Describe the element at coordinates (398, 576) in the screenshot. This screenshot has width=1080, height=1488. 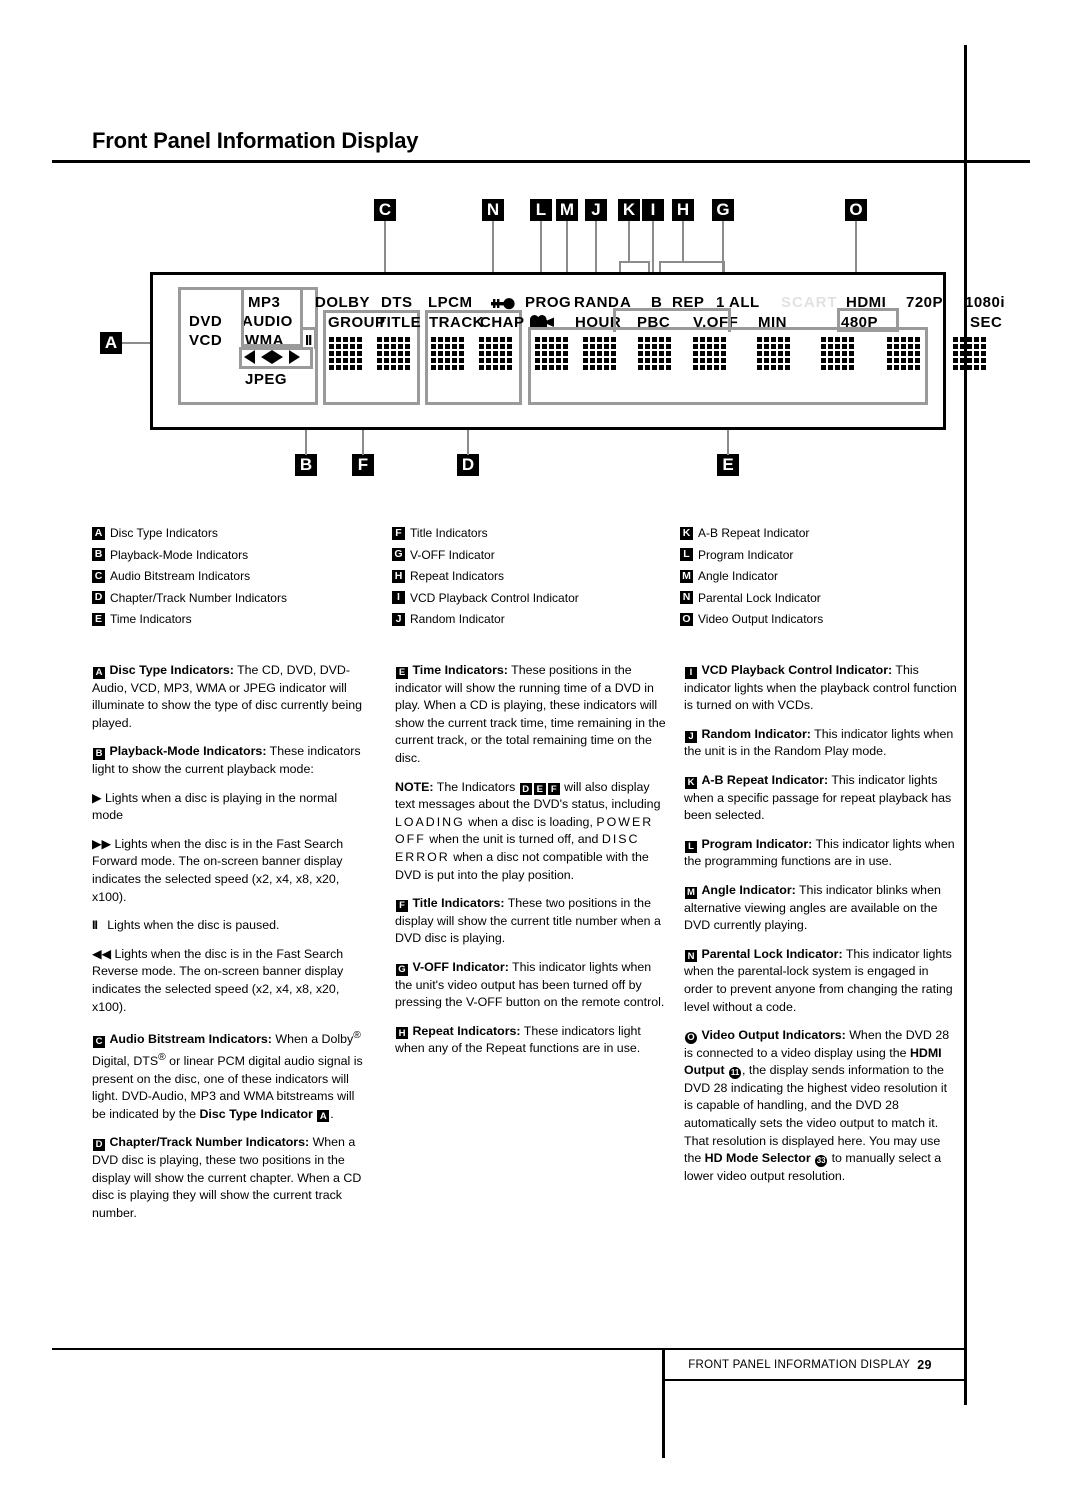
I see `legend-badge-H: H` at that location.